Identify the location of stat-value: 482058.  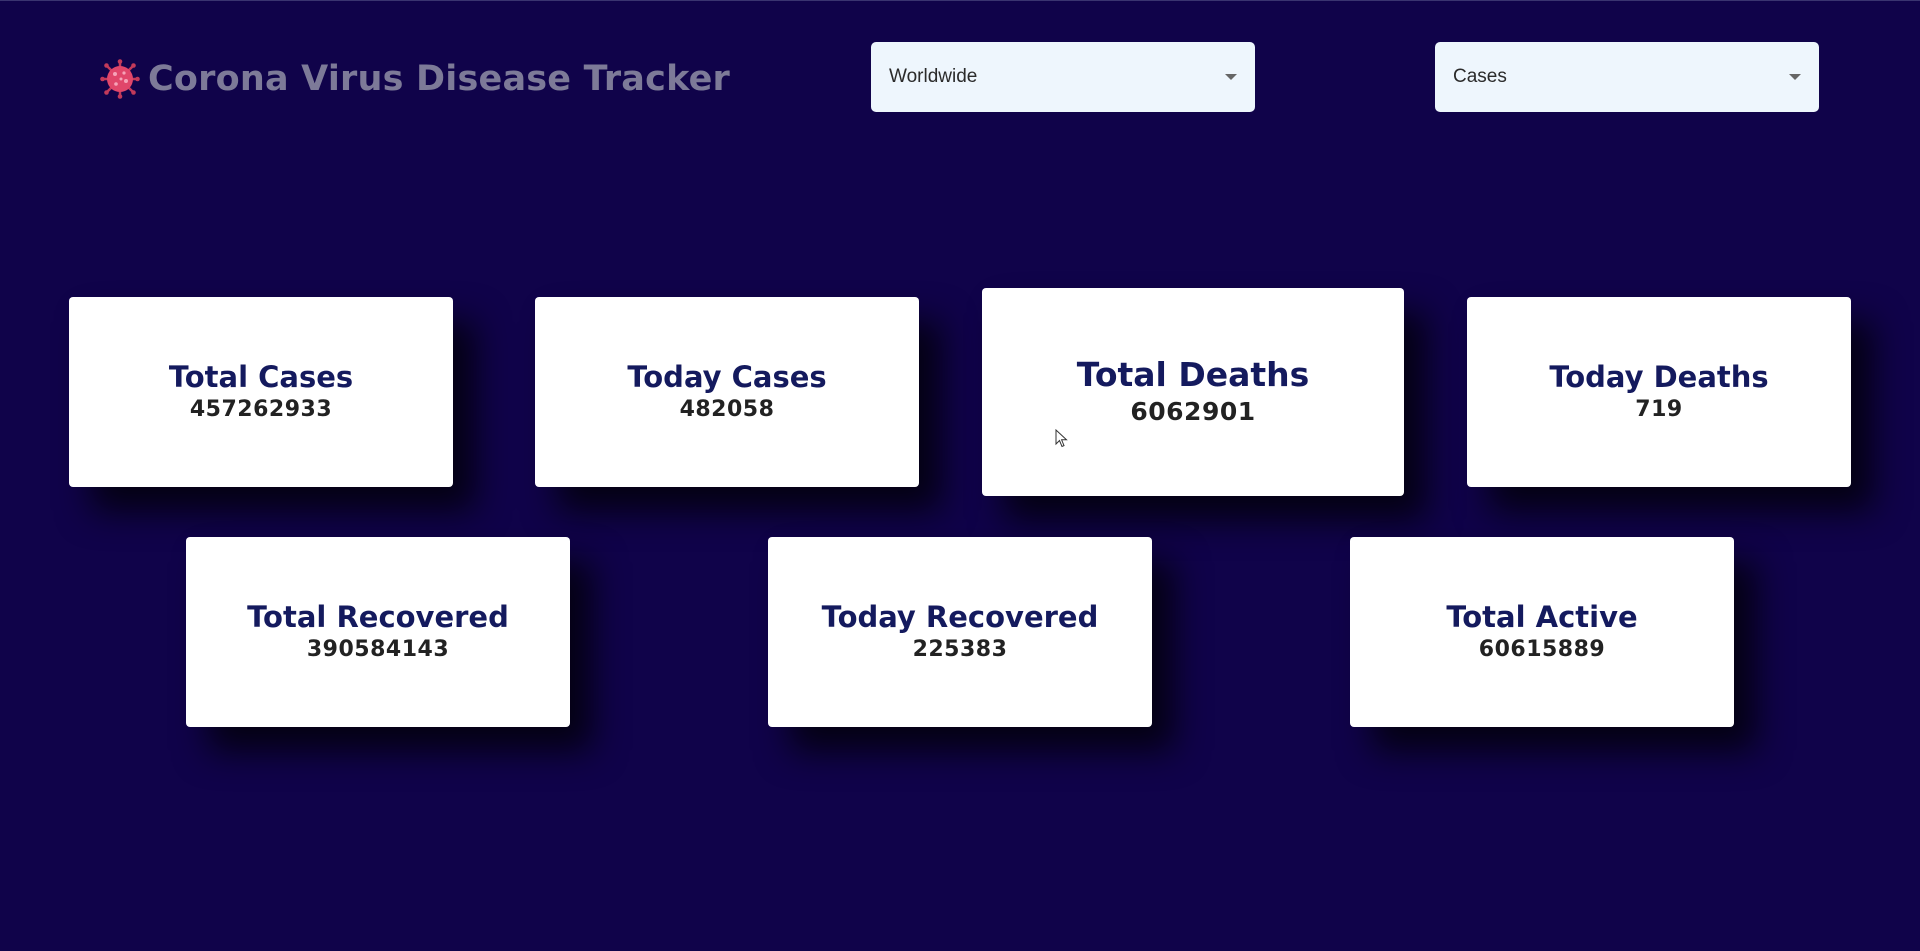
(727, 409).